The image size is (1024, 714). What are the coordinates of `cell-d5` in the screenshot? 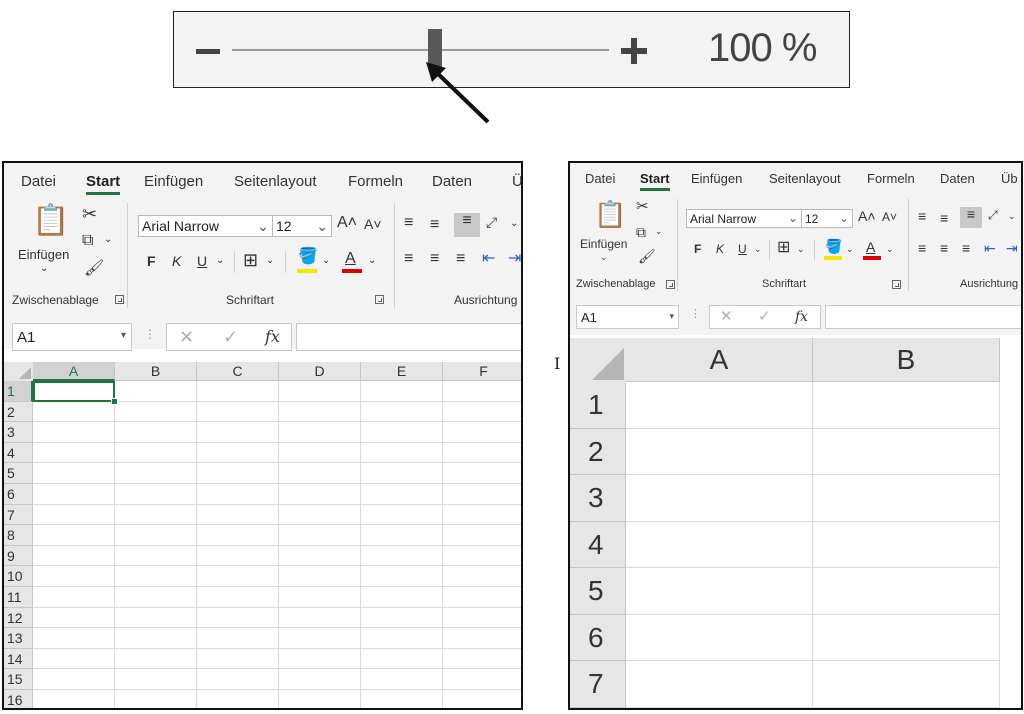 It's located at (320, 473).